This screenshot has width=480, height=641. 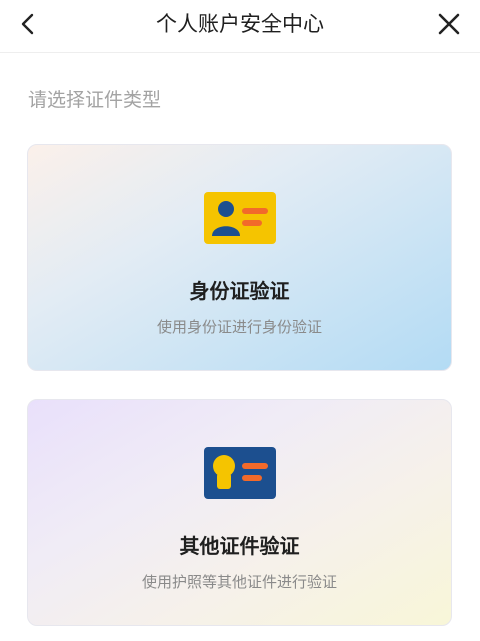 I want to click on card-title: 身份证验证, so click(x=239, y=291).